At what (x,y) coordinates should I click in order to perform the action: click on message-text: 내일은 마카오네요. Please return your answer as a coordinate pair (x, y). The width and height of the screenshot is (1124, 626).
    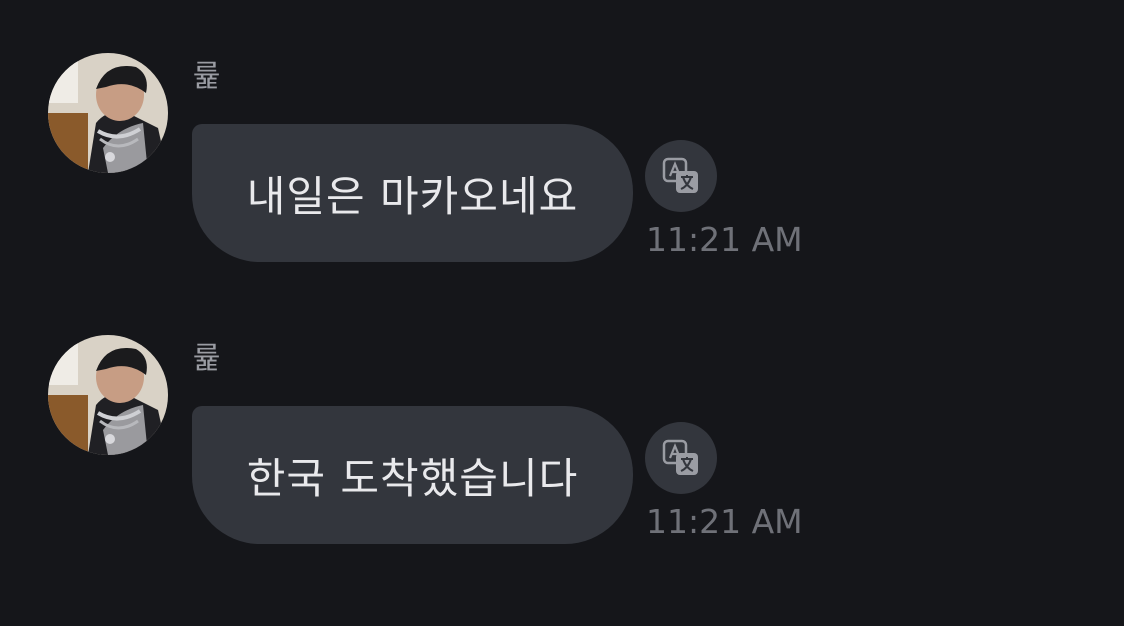
    Looking at the image, I should click on (412, 196).